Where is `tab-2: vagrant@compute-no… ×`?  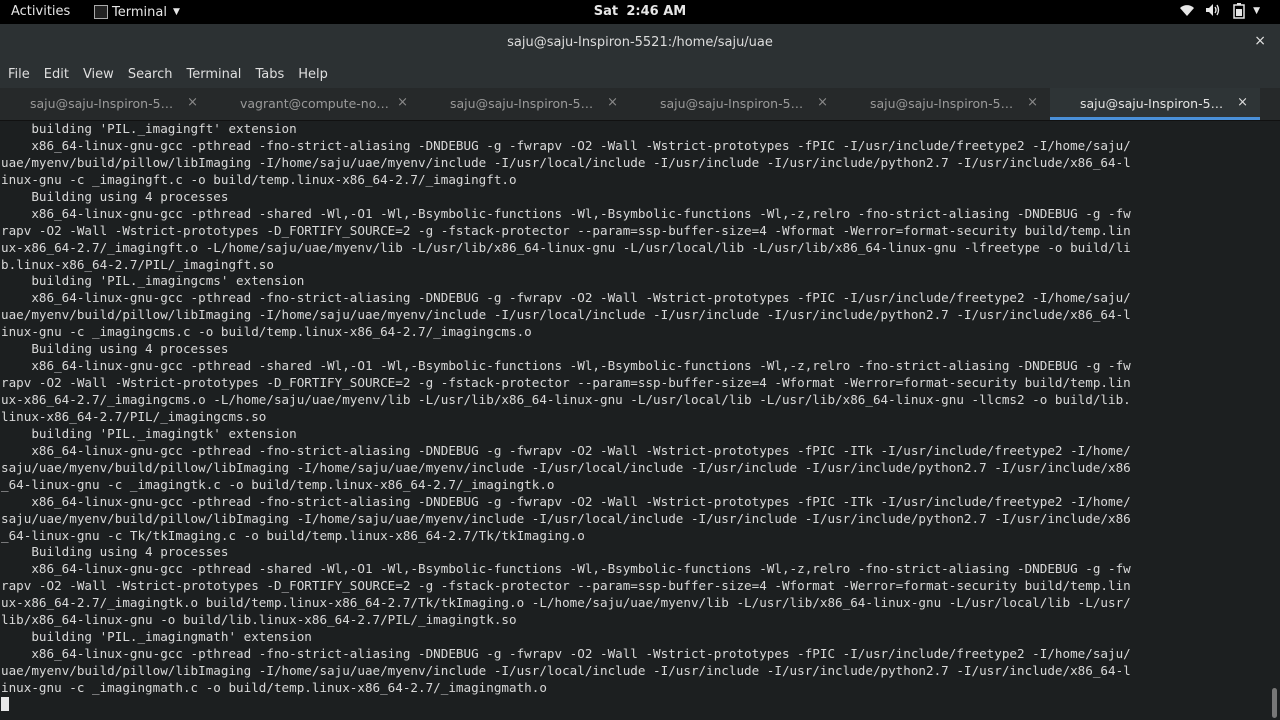
tab-2: vagrant@compute-no… × is located at coordinates (315, 104).